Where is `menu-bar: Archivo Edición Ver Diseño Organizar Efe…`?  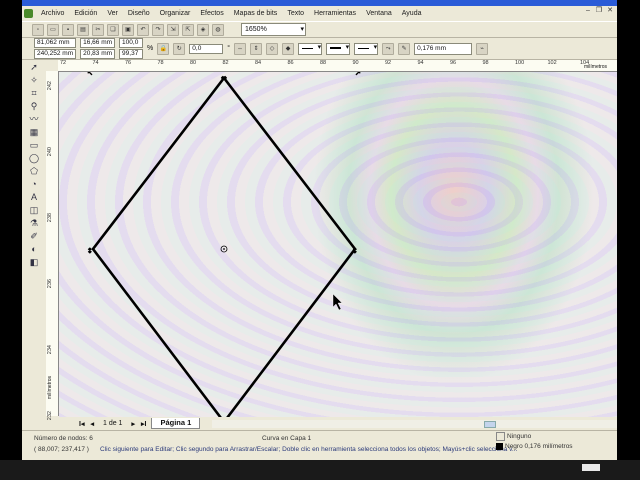 menu-bar: Archivo Edición Ver Diseño Organizar Efe… is located at coordinates (319, 13).